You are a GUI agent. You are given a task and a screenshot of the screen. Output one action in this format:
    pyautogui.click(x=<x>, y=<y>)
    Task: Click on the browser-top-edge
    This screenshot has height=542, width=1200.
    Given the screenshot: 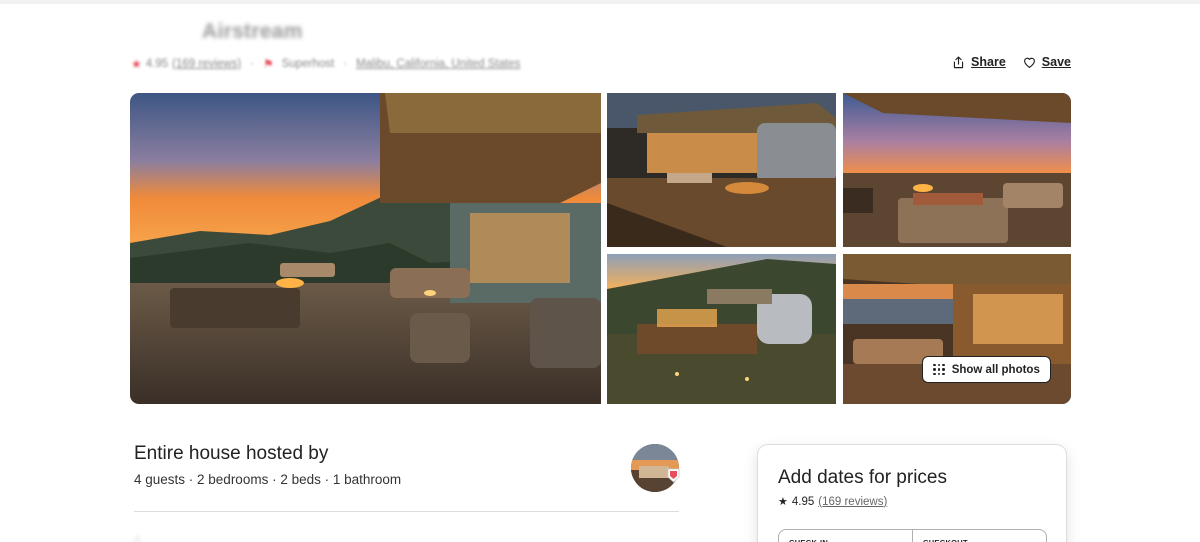 What is the action you would take?
    pyautogui.click(x=600, y=2)
    